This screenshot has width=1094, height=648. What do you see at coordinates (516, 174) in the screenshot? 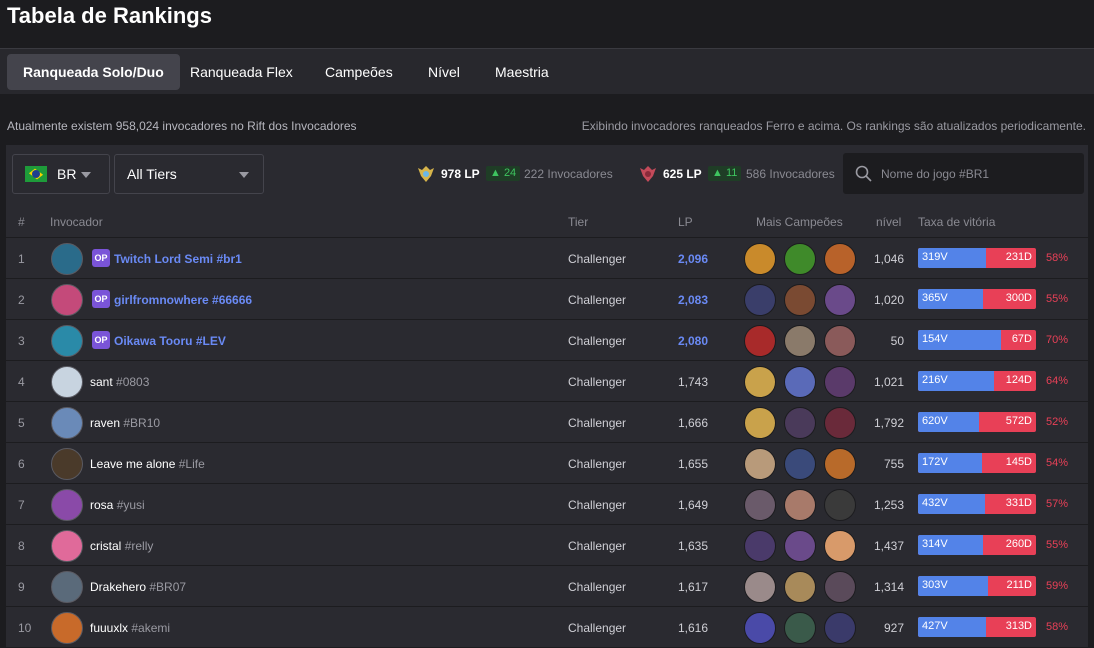
I see `challenger-cutoff: 978 LP ▲ 24 222 Invocadores` at bounding box center [516, 174].